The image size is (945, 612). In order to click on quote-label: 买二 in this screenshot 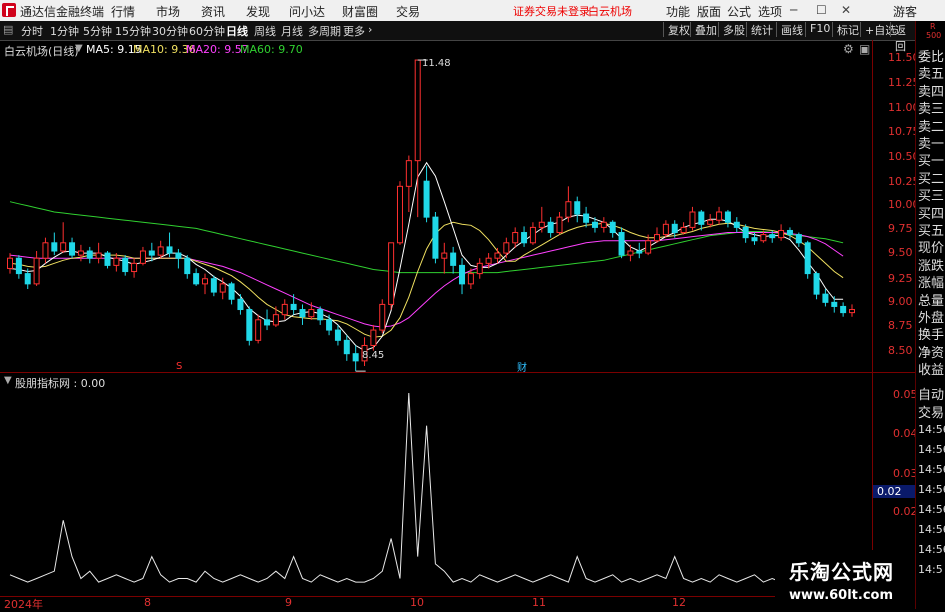, I will do `click(931, 179)`.